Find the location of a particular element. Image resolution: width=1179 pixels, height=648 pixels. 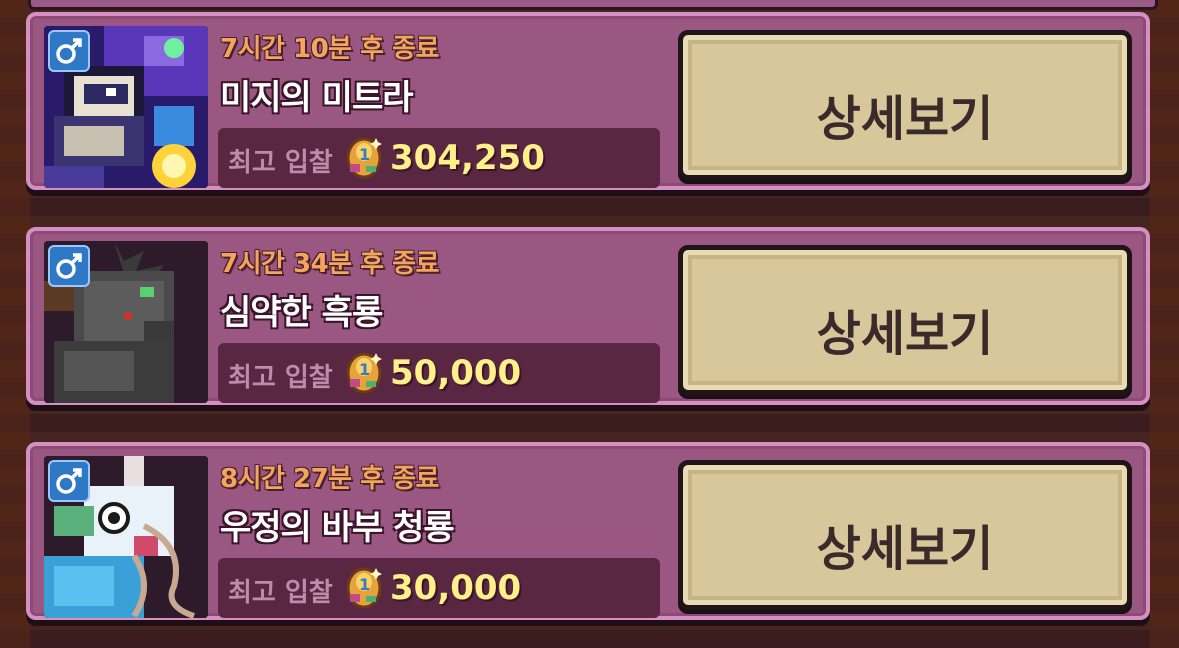

creature-name: 심약한 흑룡 is located at coordinates (301, 313).